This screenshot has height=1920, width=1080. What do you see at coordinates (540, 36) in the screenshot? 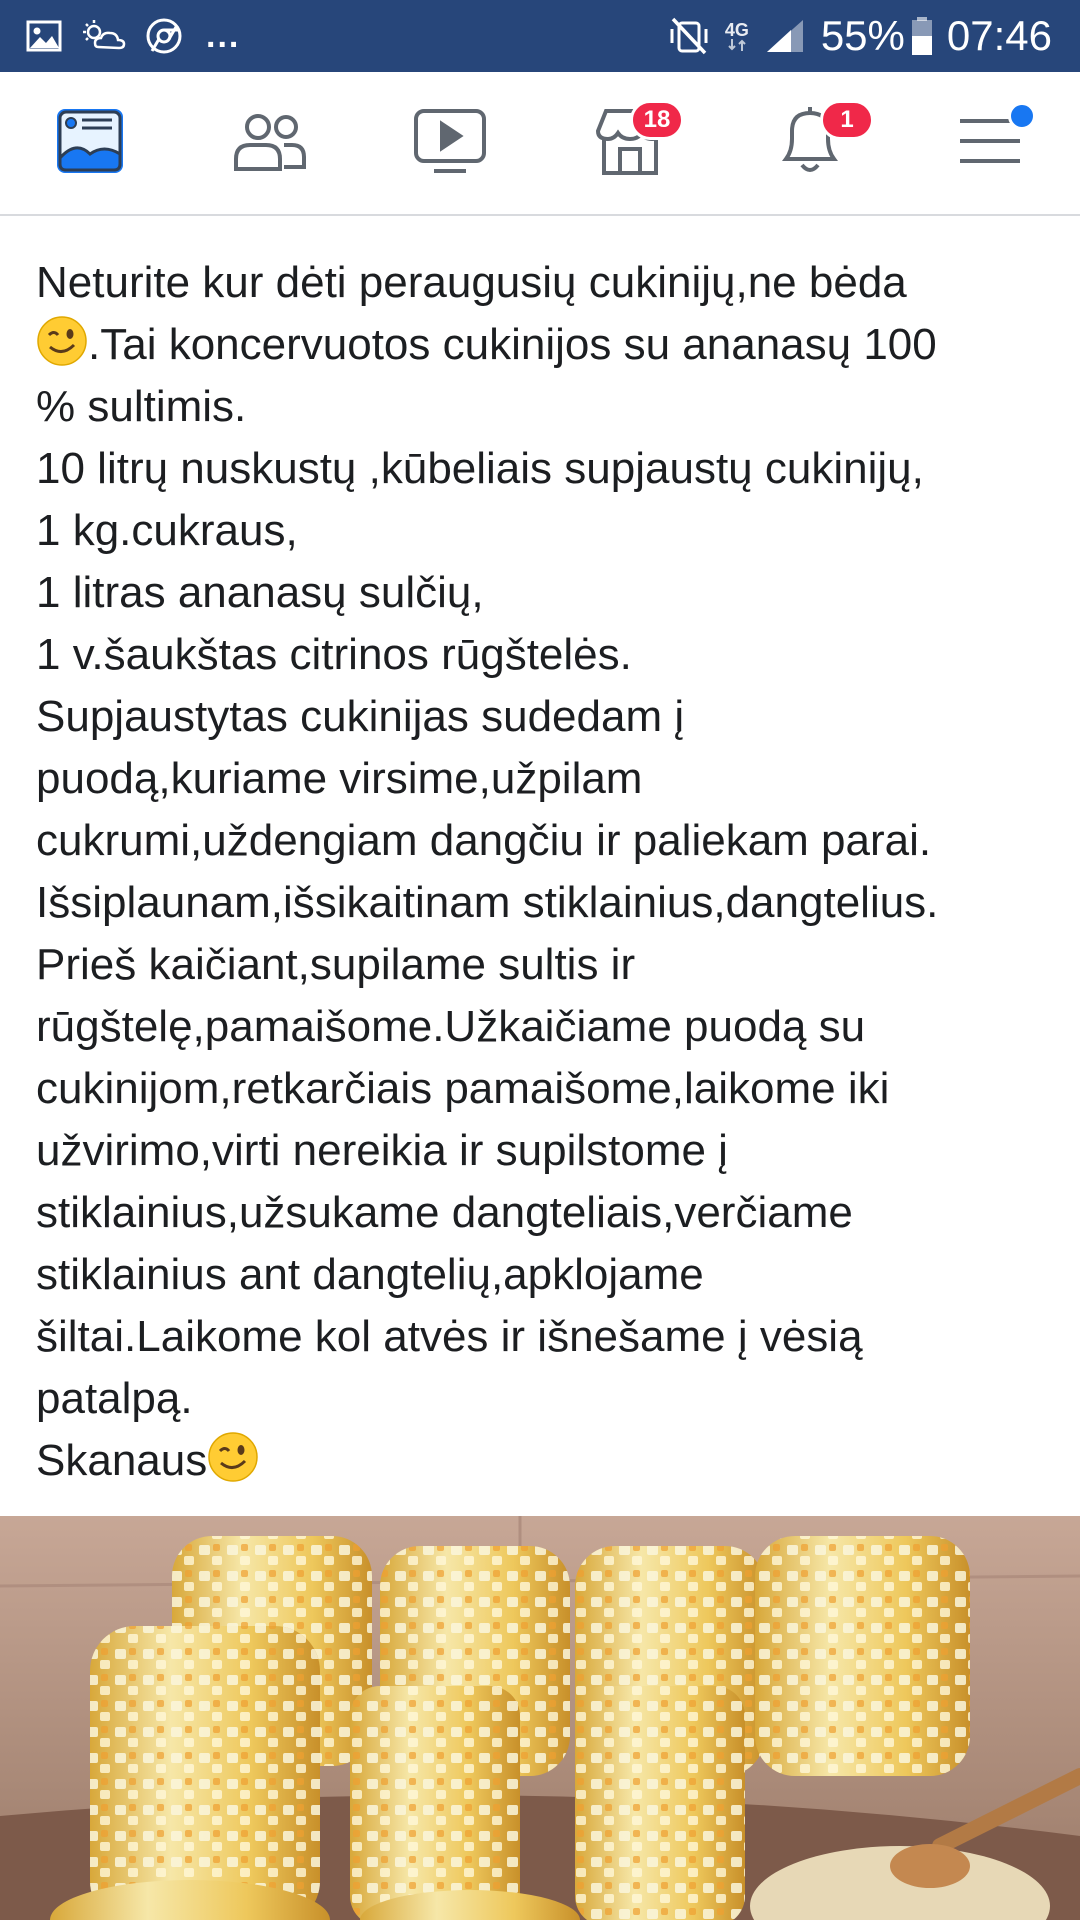
I see `status-bar: ... 4G 55% 07:46` at bounding box center [540, 36].